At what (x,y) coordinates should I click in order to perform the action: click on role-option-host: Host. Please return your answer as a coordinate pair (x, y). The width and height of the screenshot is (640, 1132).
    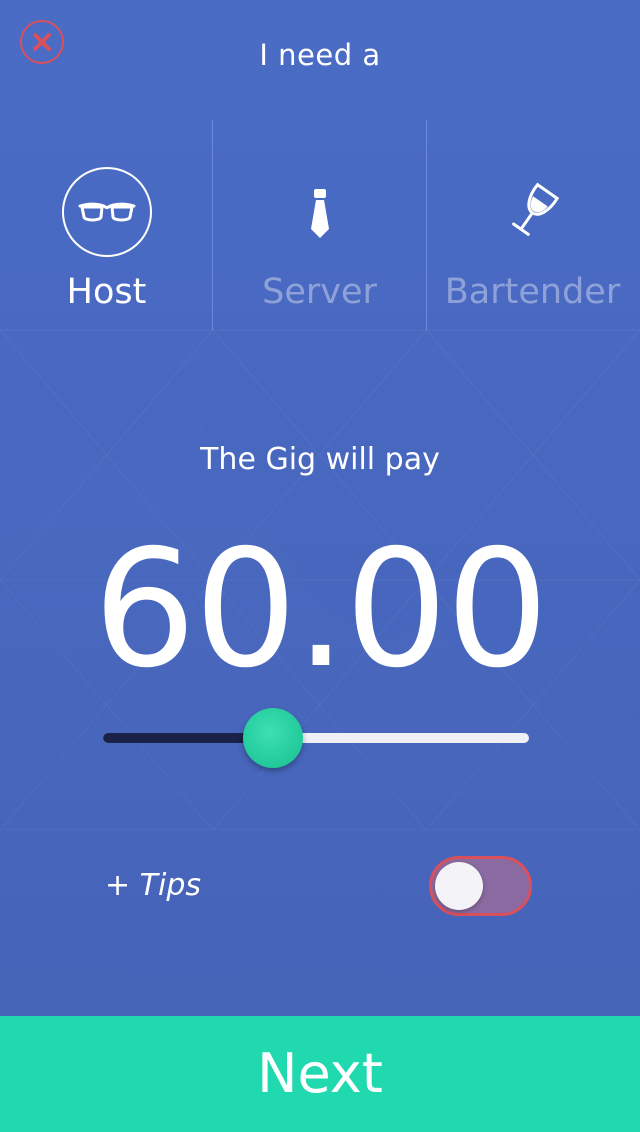
    Looking at the image, I should click on (106, 225).